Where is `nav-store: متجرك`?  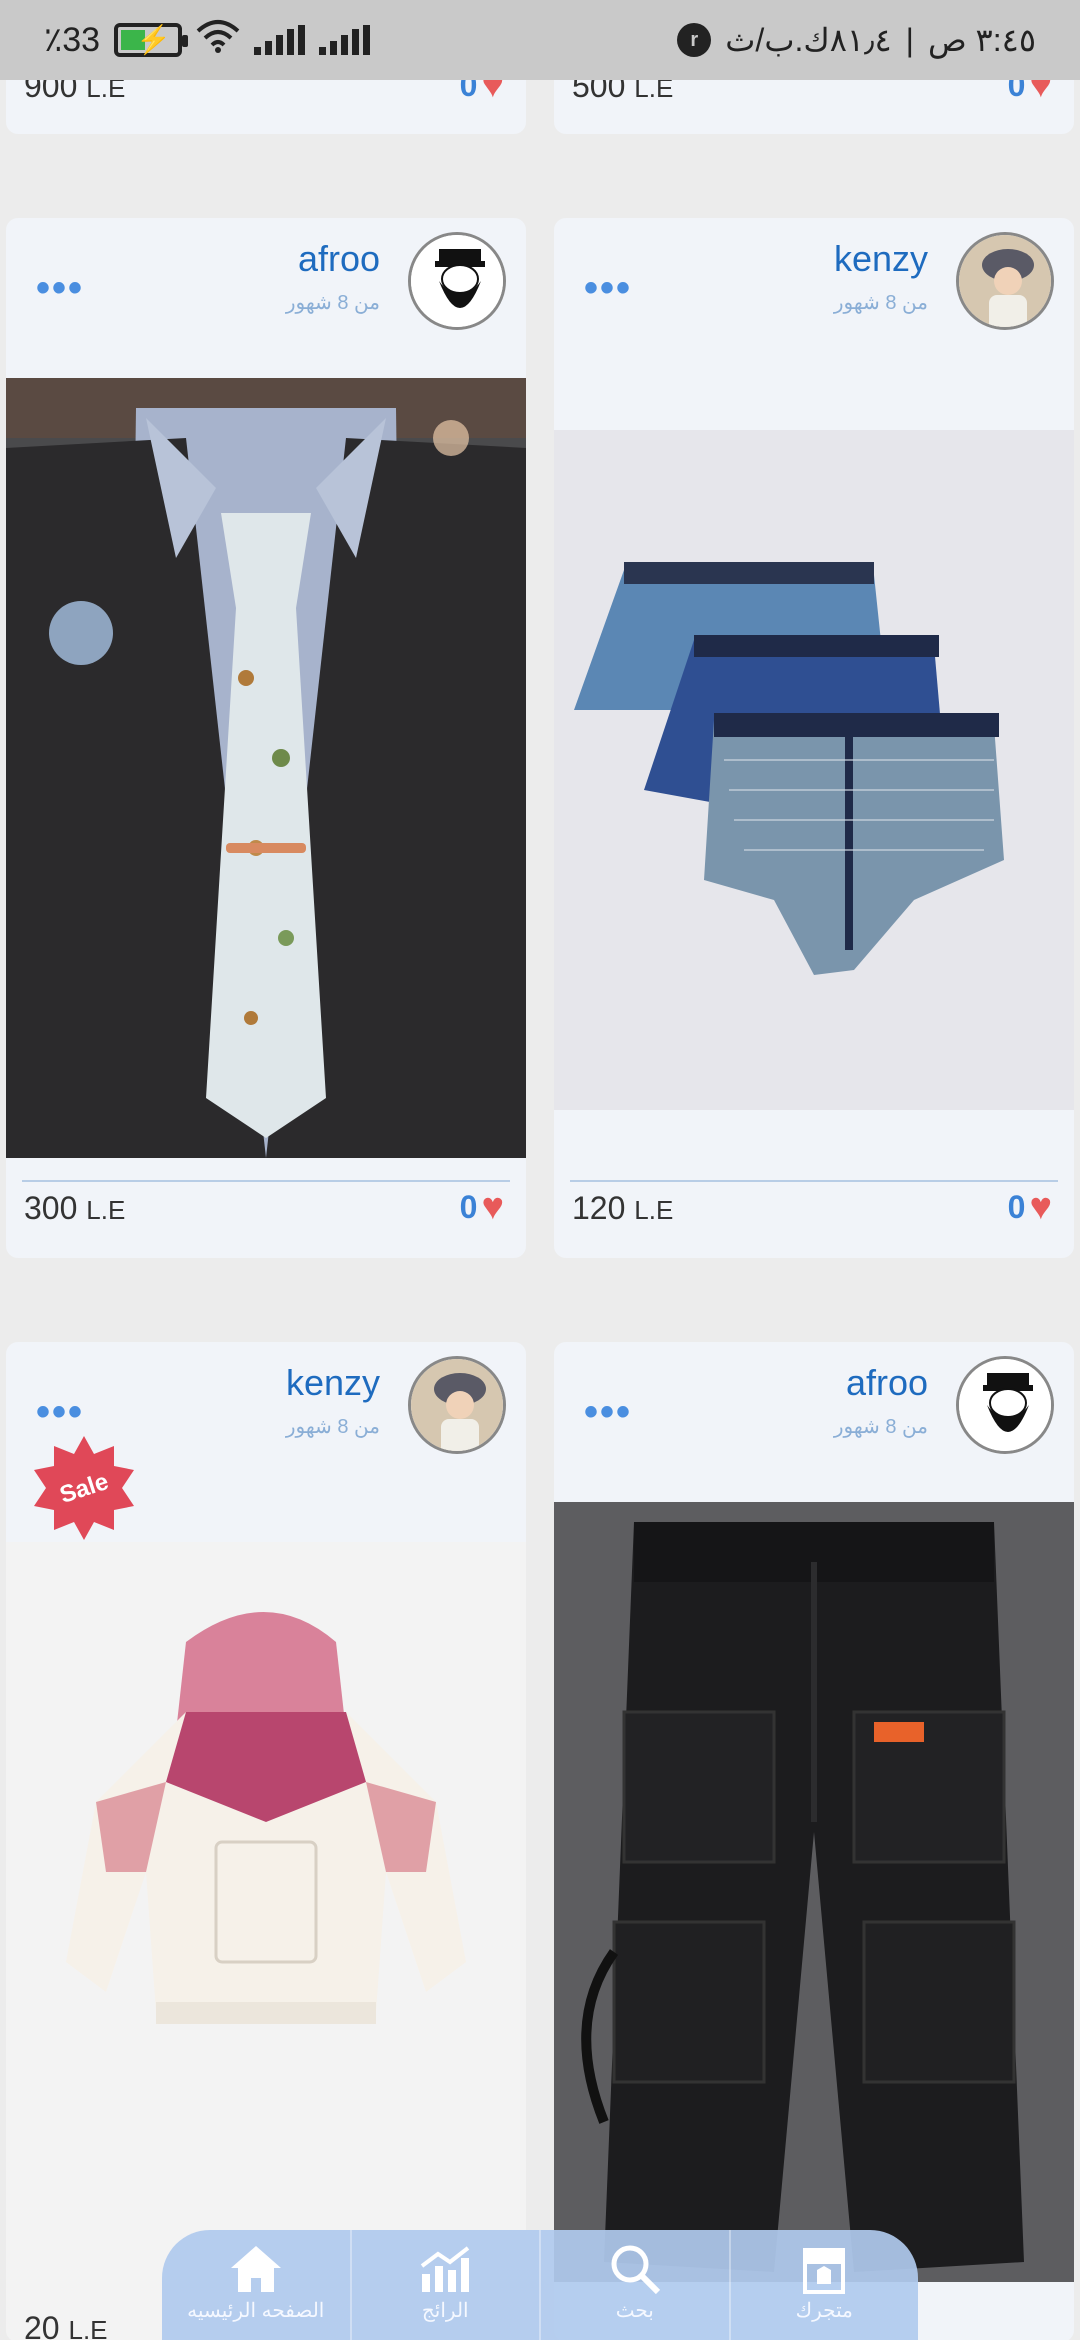 nav-store: متجرك is located at coordinates (825, 2285).